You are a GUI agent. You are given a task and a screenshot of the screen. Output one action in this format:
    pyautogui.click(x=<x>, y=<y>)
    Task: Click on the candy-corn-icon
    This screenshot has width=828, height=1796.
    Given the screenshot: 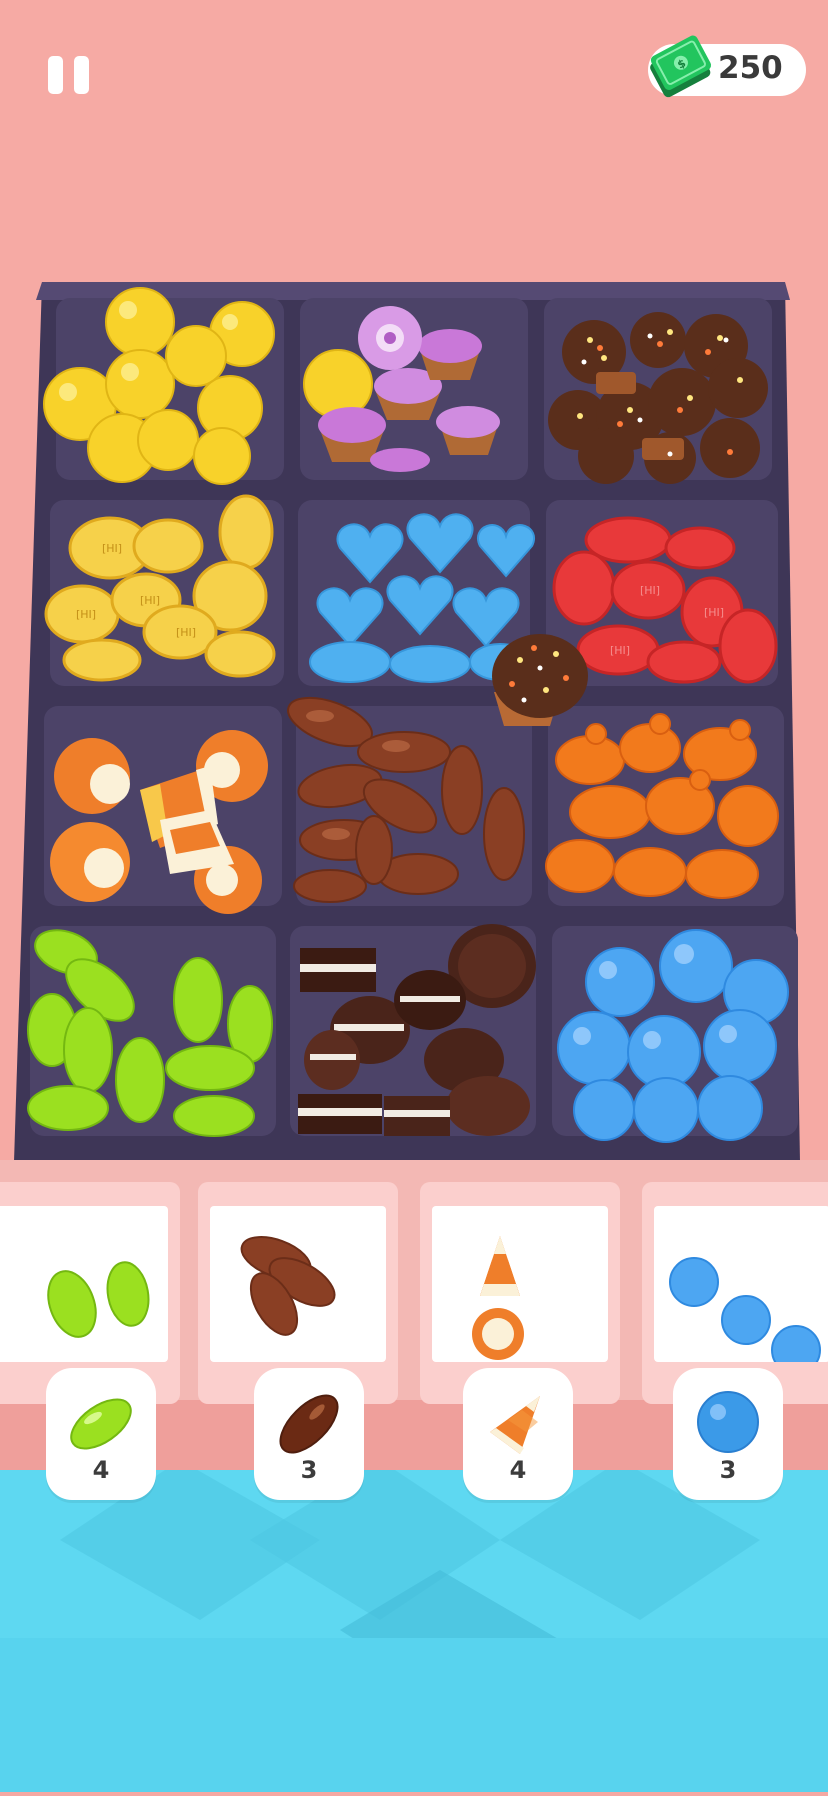 What is the action you would take?
    pyautogui.click(x=515, y=1425)
    